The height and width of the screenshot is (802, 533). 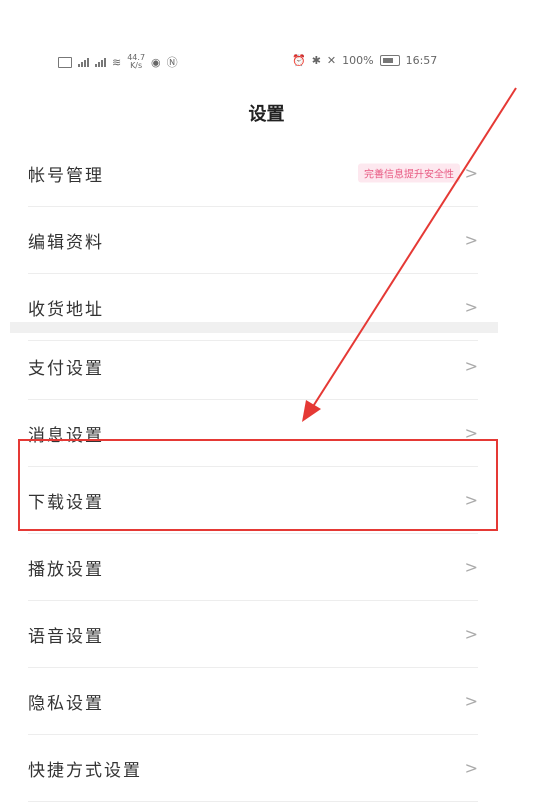 I want to click on menu-item-label: 隐私设置, so click(x=66, y=703).